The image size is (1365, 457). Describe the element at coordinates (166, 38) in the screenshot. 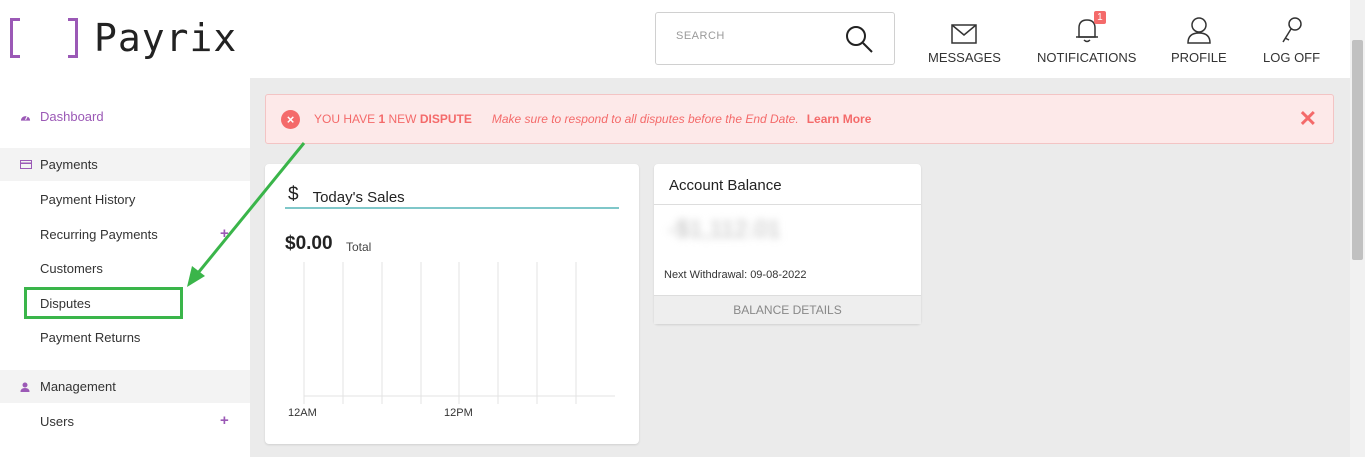

I see `logo-wordmark: Payrix` at that location.